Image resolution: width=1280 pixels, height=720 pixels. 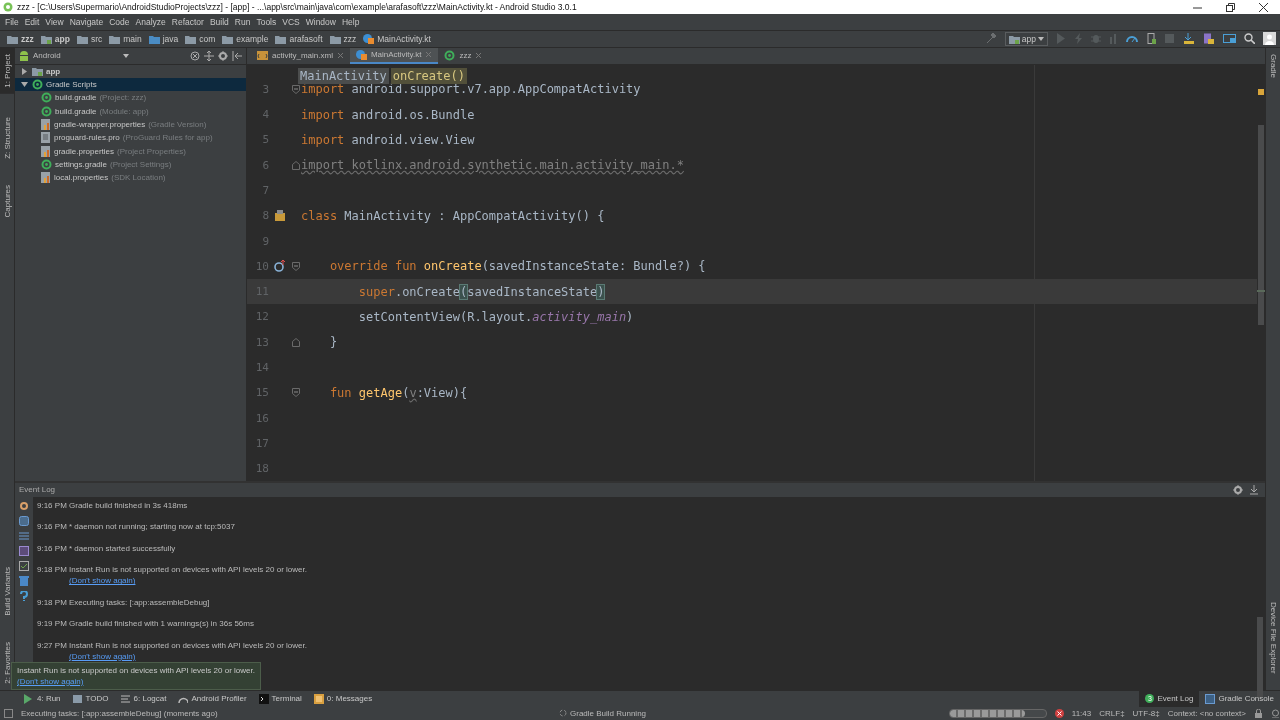 What do you see at coordinates (280, 698) in the screenshot?
I see `tool-window-button: Terminal` at bounding box center [280, 698].